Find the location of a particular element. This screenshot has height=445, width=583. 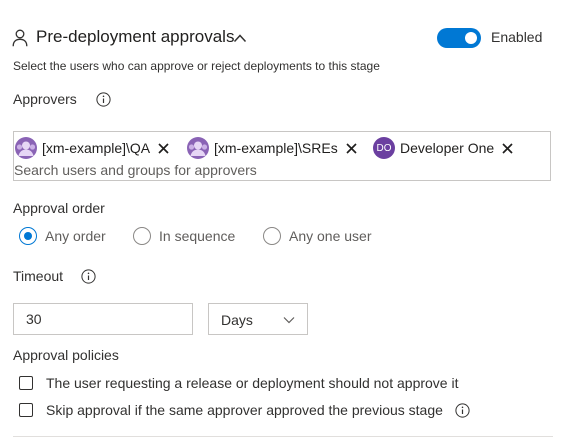

radio-label: Any order is located at coordinates (75, 236).